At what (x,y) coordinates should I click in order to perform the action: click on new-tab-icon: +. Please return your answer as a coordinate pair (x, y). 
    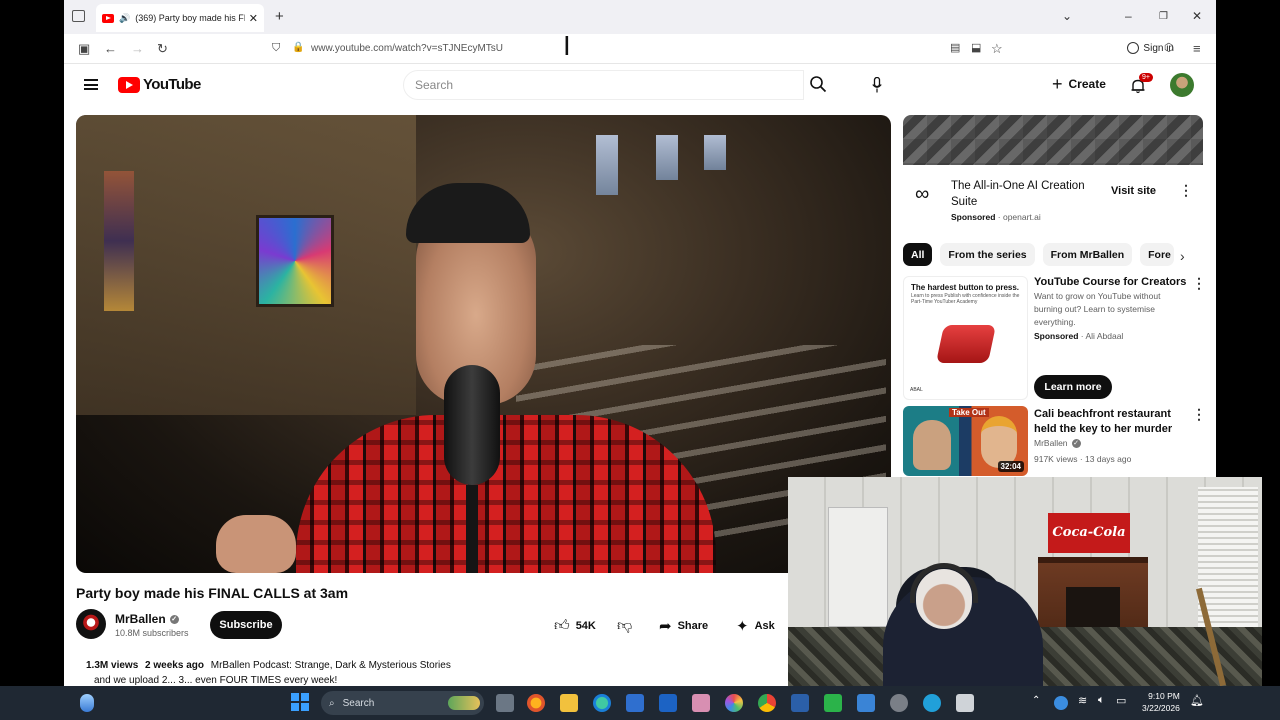
    Looking at the image, I should click on (279, 16).